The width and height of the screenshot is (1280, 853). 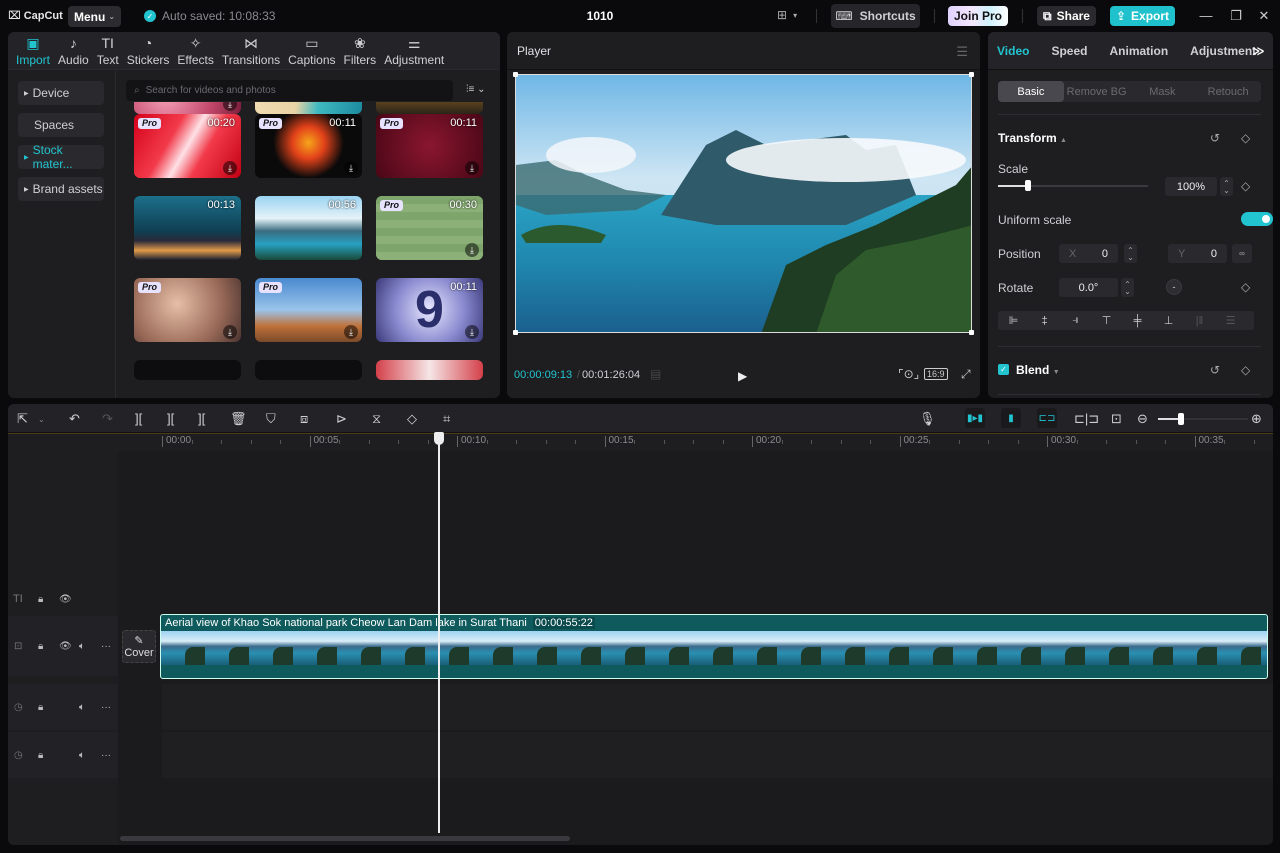 I want to click on fullscreen-icon: ⤢, so click(x=966, y=374).